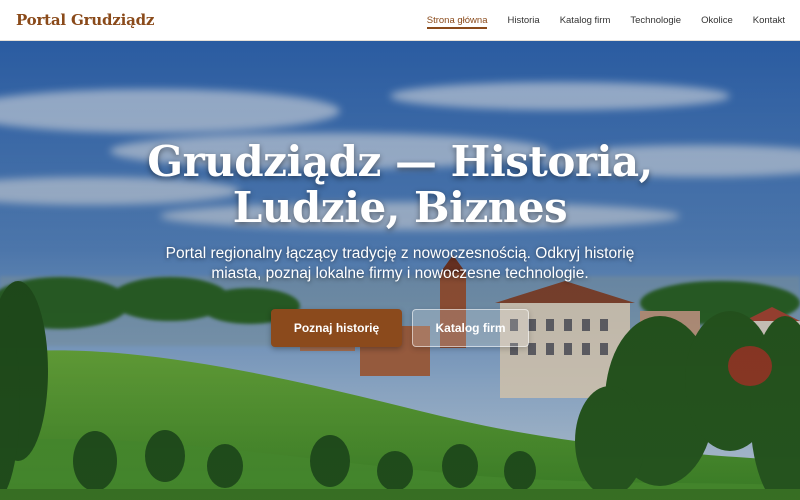  I want to click on nav-item-surroundings: Okolice, so click(717, 20).